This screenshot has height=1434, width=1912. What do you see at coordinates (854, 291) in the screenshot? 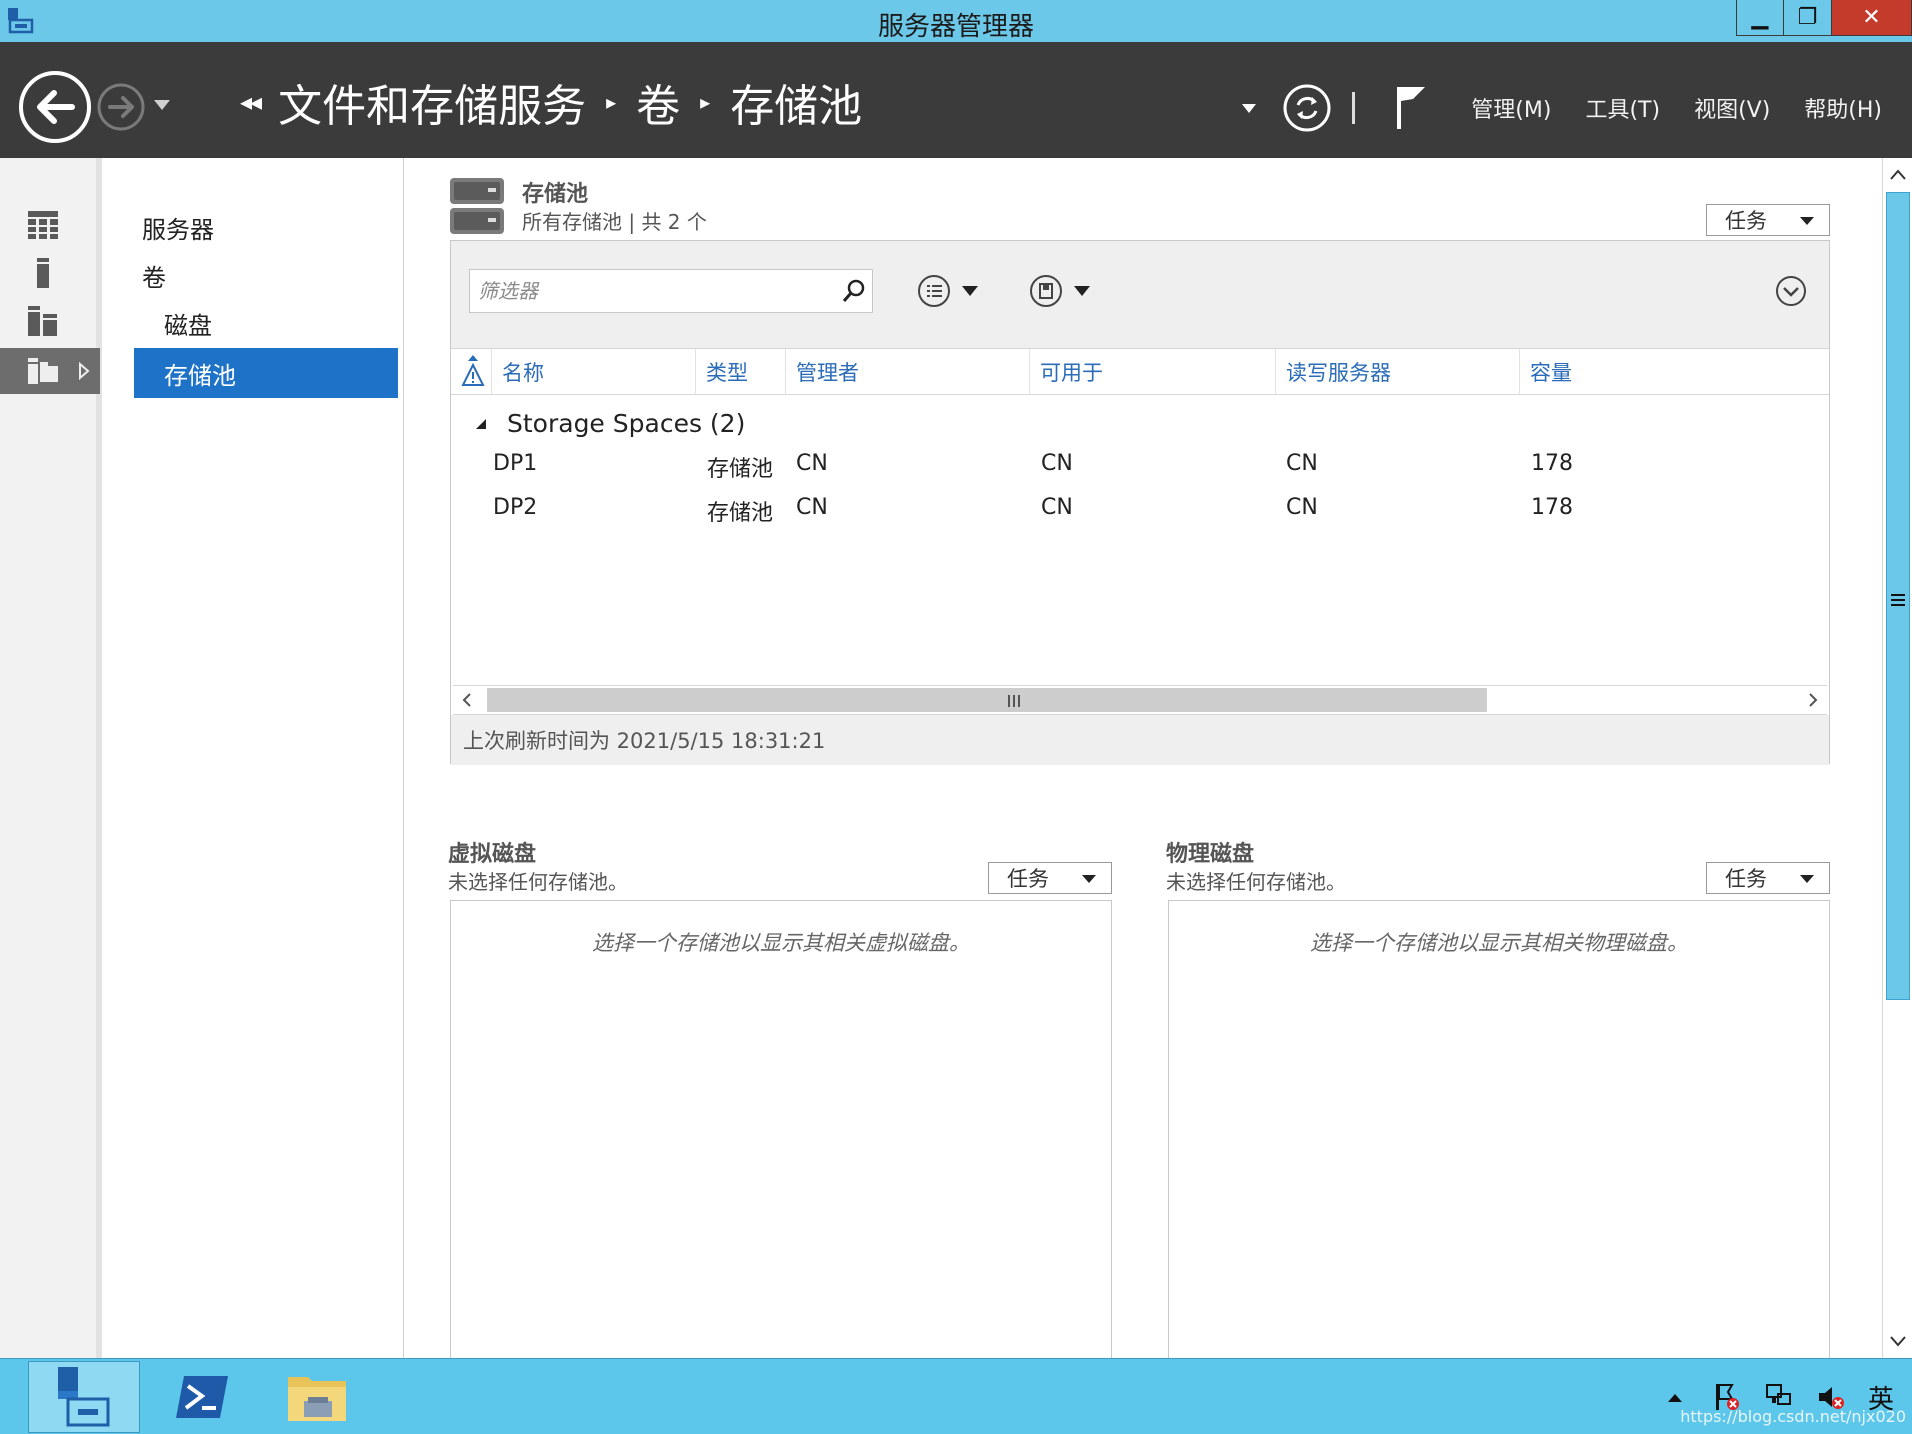
I see `search-icon` at bounding box center [854, 291].